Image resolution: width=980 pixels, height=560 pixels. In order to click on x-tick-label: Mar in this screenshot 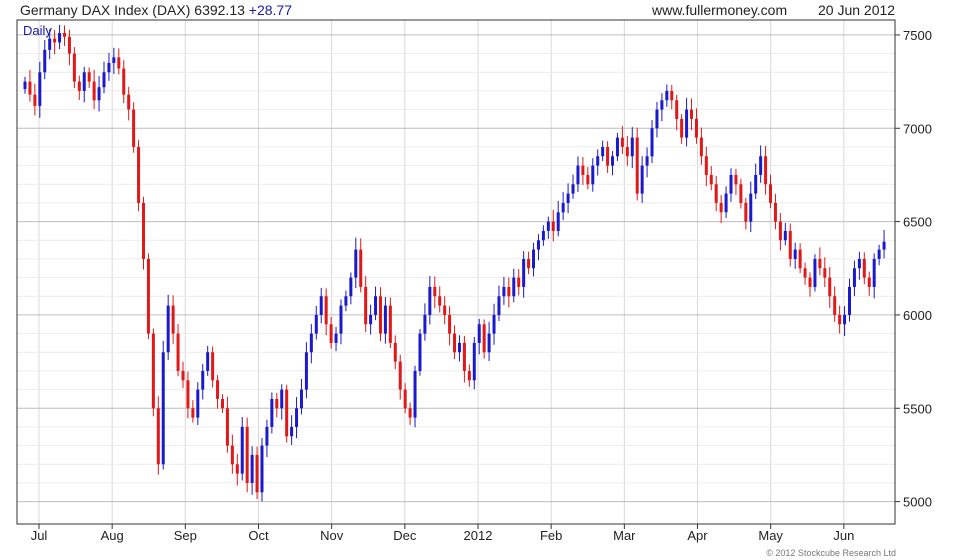, I will do `click(624, 535)`.